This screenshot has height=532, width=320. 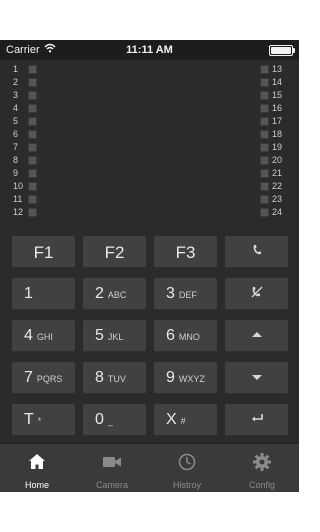 What do you see at coordinates (111, 485) in the screenshot?
I see `tab-camera-label: Camera` at bounding box center [111, 485].